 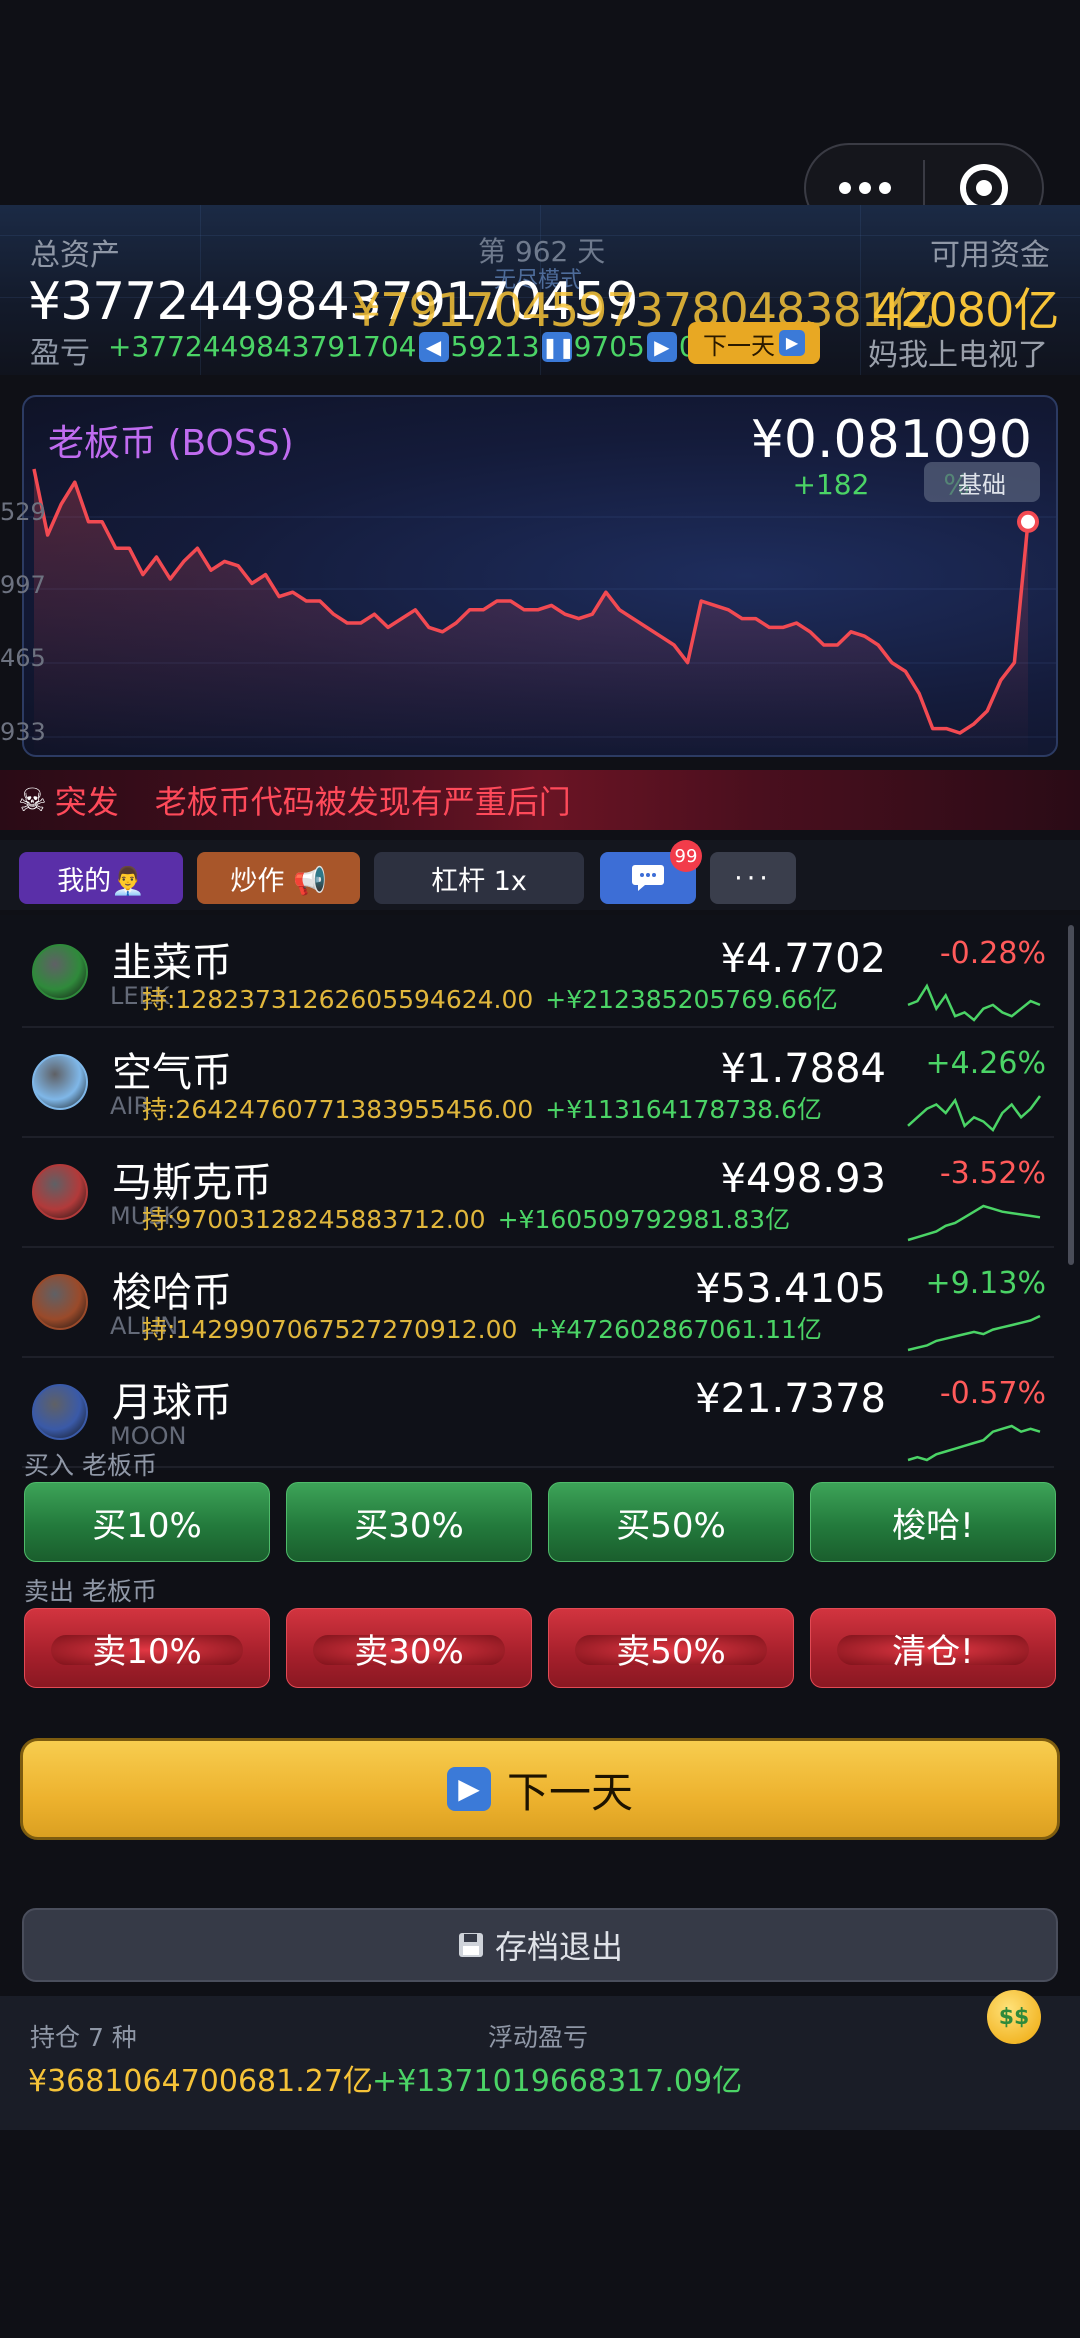 I want to click on coin-name: 月球币, so click(x=172, y=1403).